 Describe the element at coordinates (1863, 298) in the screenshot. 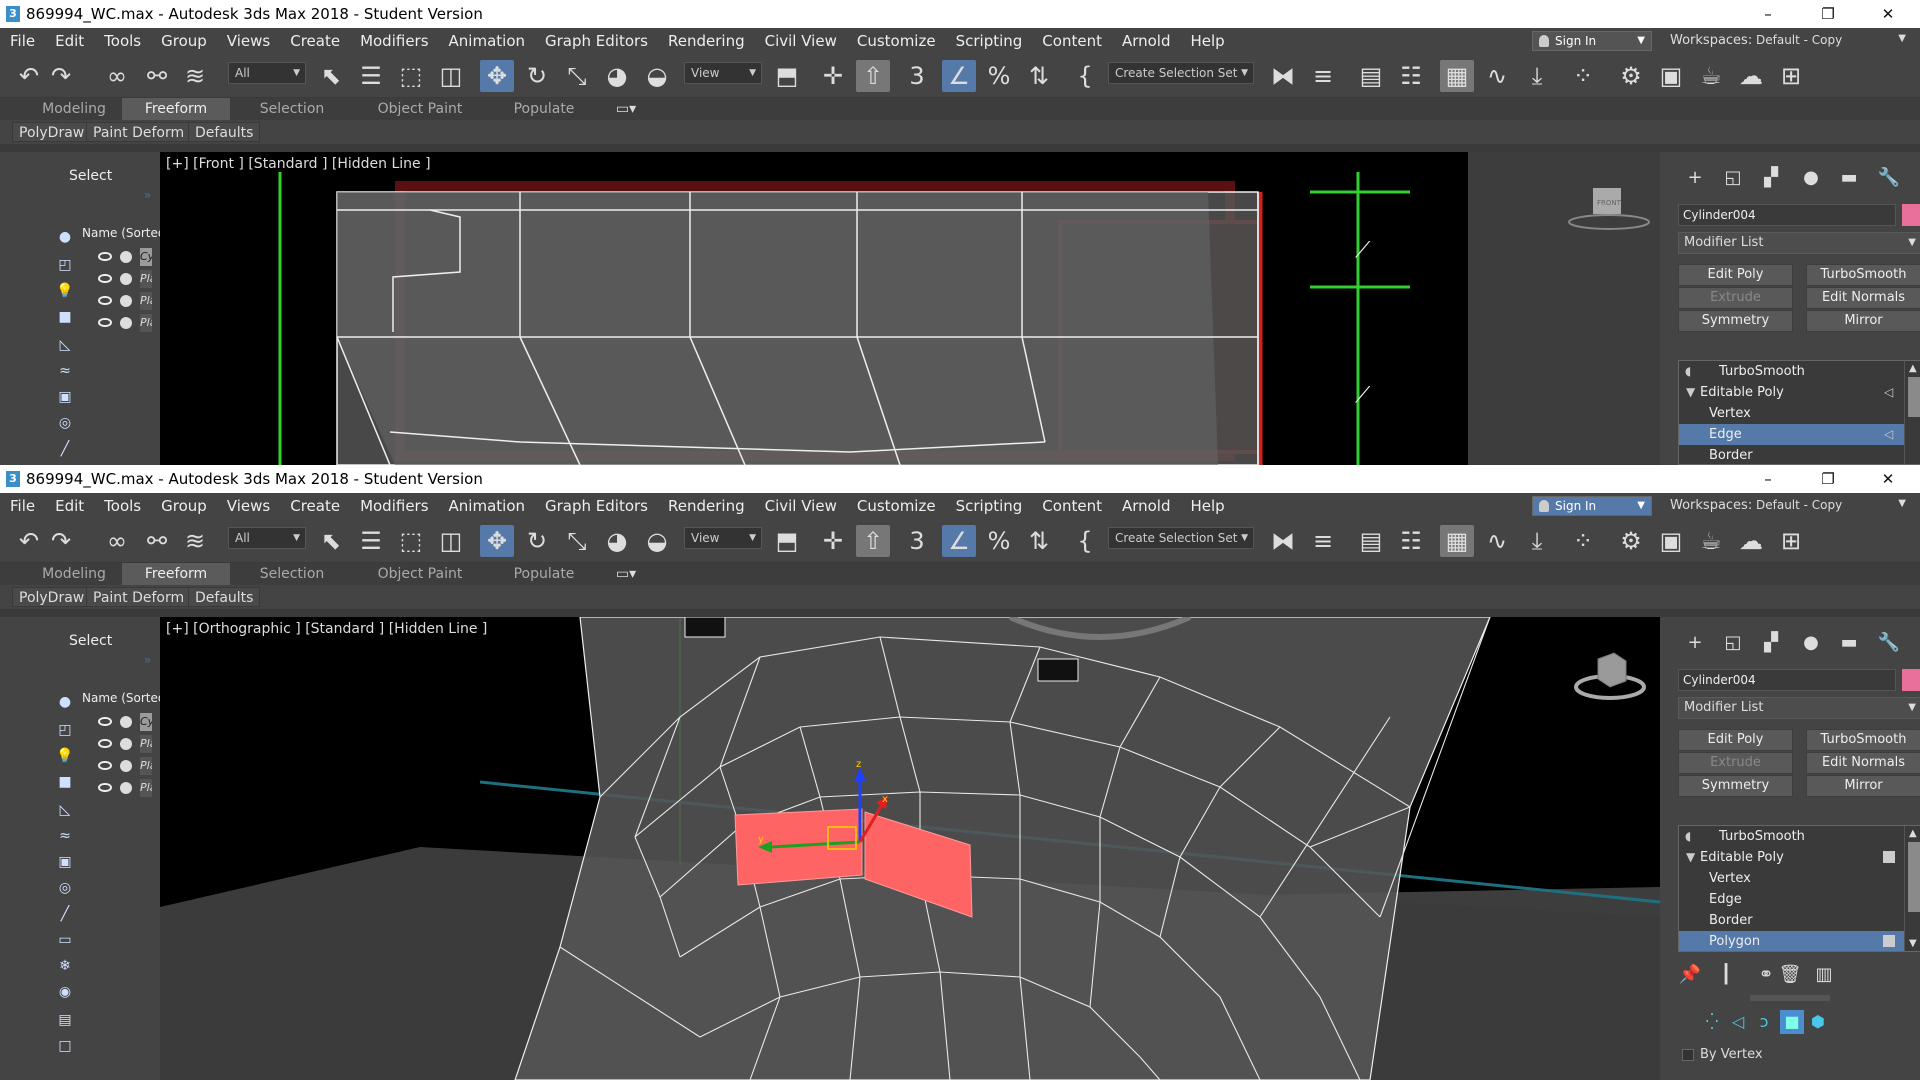

I see `edit-normals-button: Edit Normals` at that location.